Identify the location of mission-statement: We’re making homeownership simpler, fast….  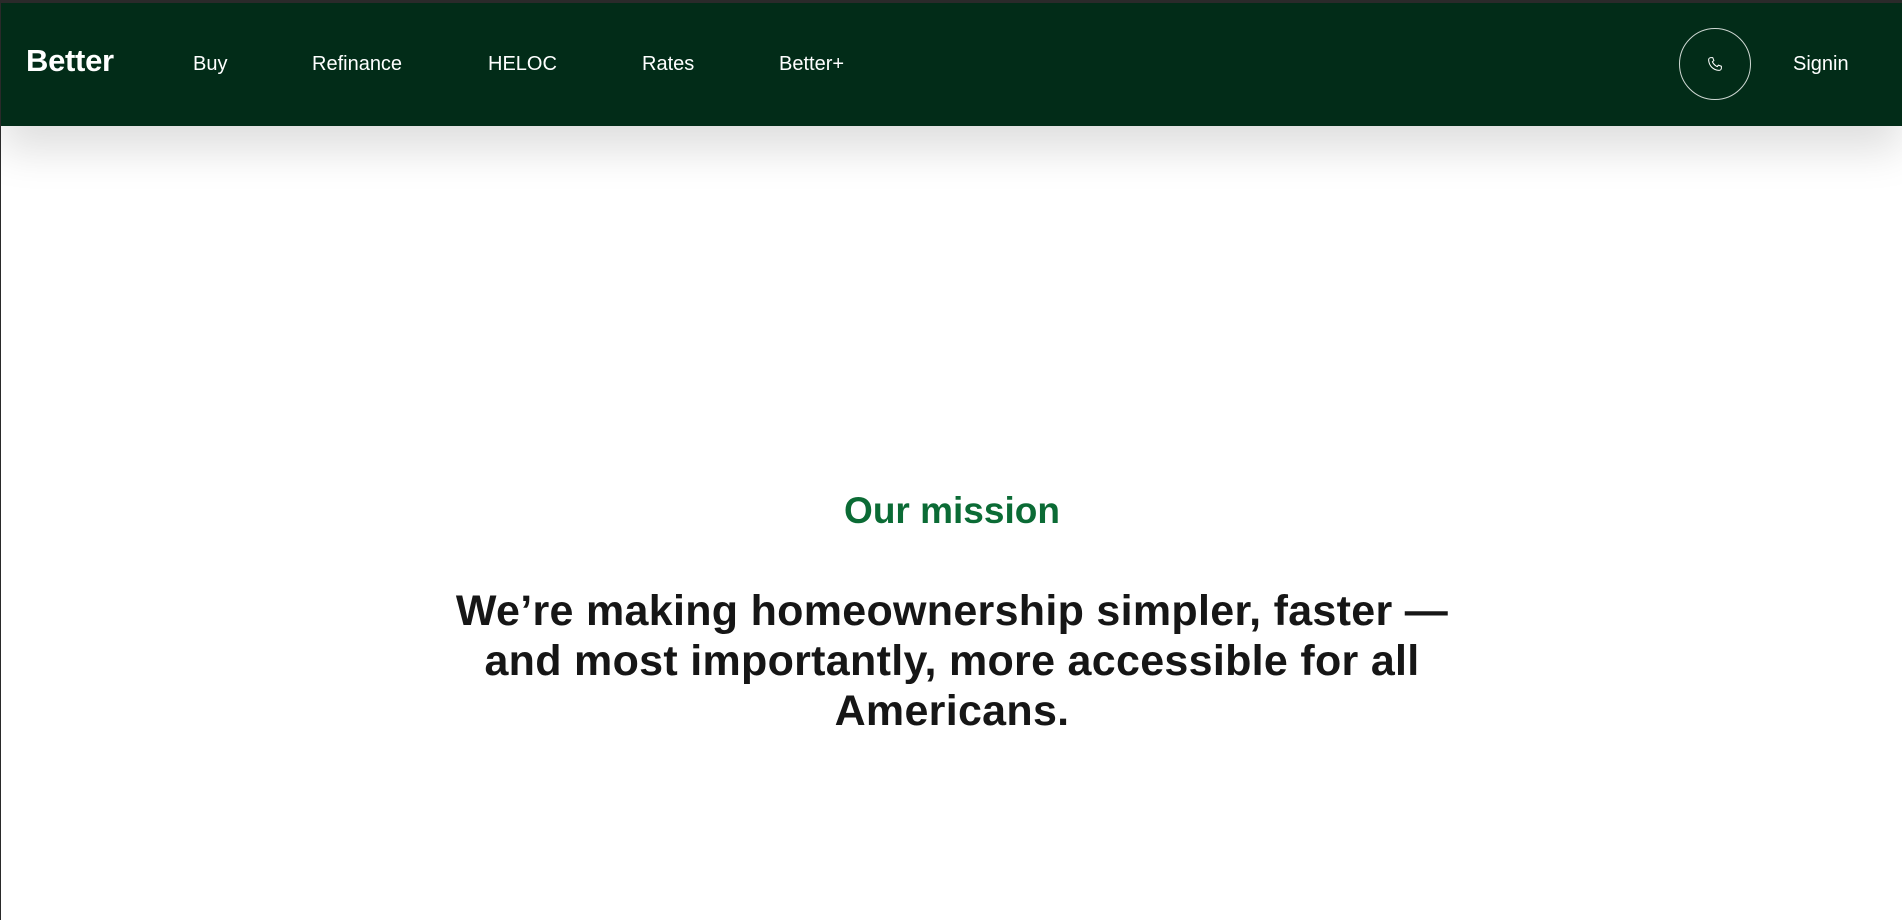
(952, 661).